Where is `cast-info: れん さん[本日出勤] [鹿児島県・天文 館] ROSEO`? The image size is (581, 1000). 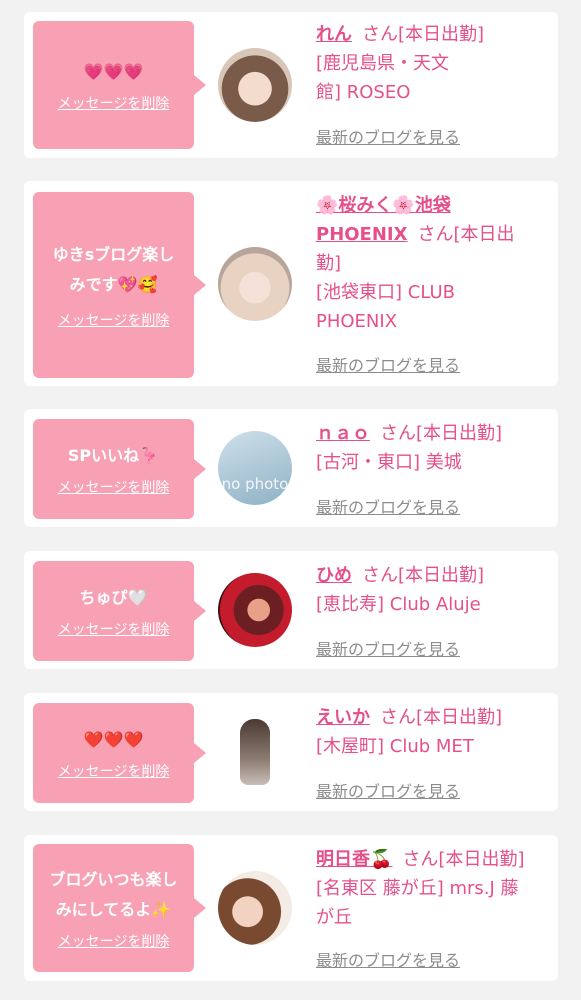 cast-info: れん さん[本日出勤] [鹿児島県・天文 館] ROSEO is located at coordinates (432, 63).